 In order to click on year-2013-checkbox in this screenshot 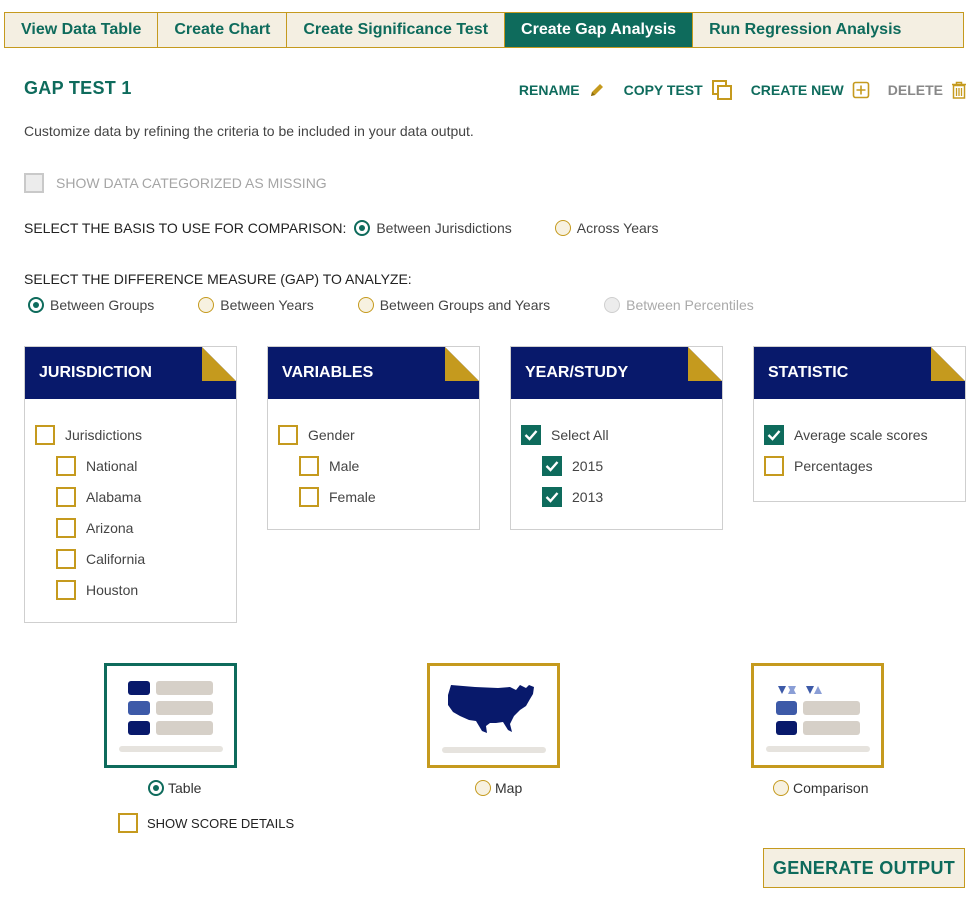, I will do `click(552, 496)`.